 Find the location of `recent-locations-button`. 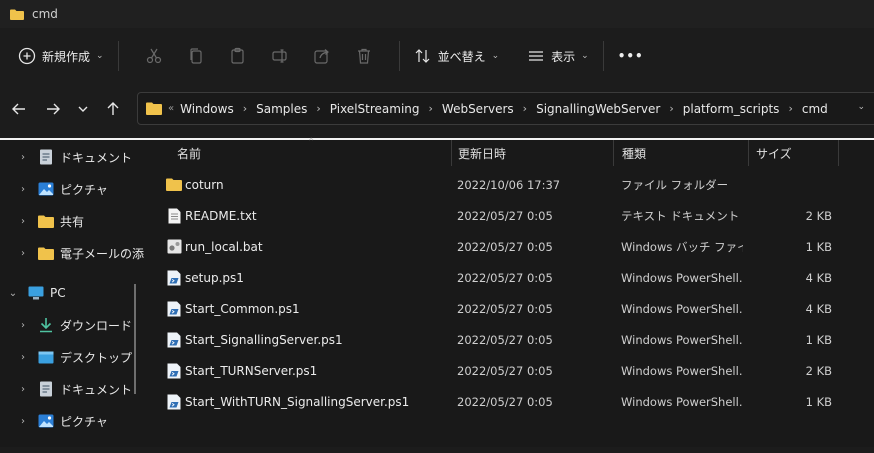

recent-locations-button is located at coordinates (83, 109).